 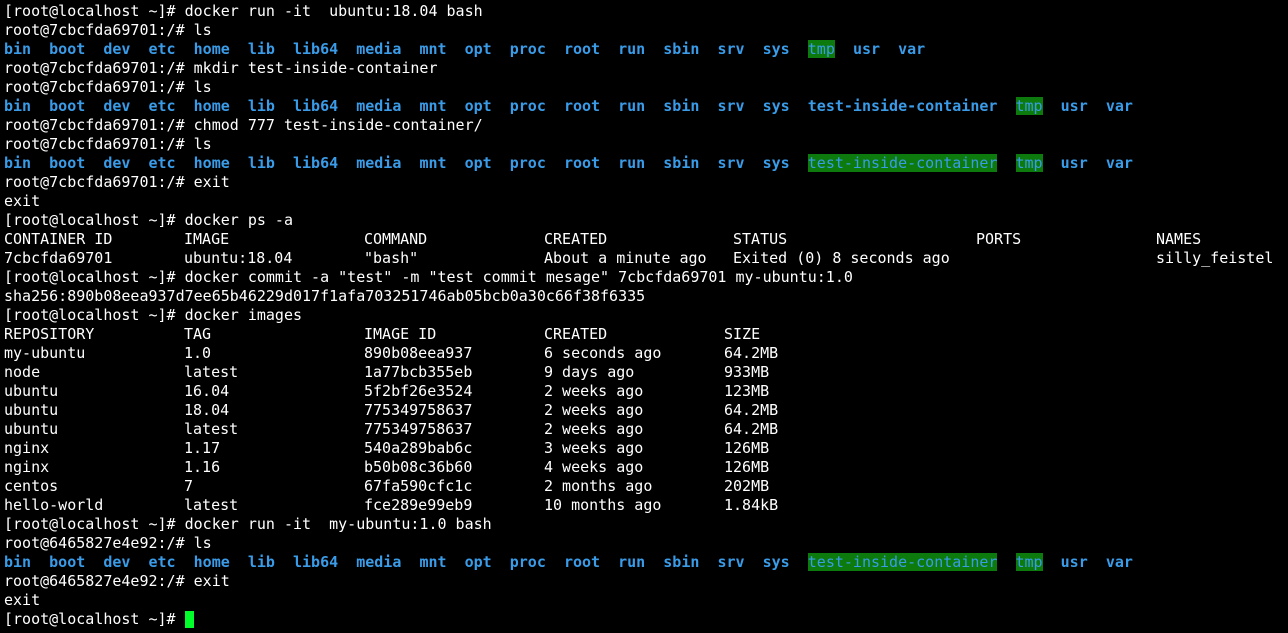 What do you see at coordinates (598, 486) in the screenshot?
I see `table-cell: 2 months ago` at bounding box center [598, 486].